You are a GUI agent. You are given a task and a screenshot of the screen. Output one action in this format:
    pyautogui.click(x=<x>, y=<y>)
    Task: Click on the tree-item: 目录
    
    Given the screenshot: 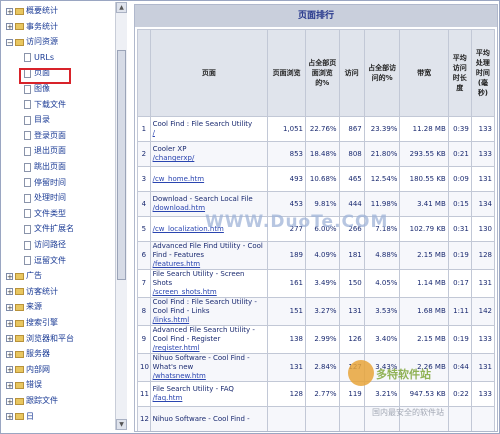 What is the action you would take?
    pyautogui.click(x=37, y=120)
    